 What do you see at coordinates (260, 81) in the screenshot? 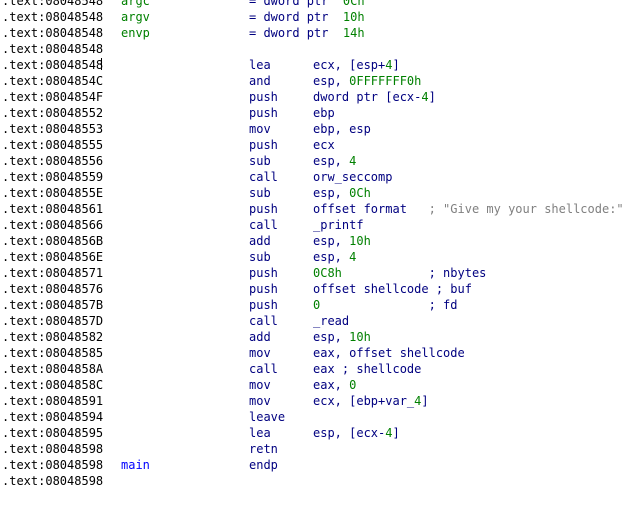
I see `instruction-mnemonic: and` at bounding box center [260, 81].